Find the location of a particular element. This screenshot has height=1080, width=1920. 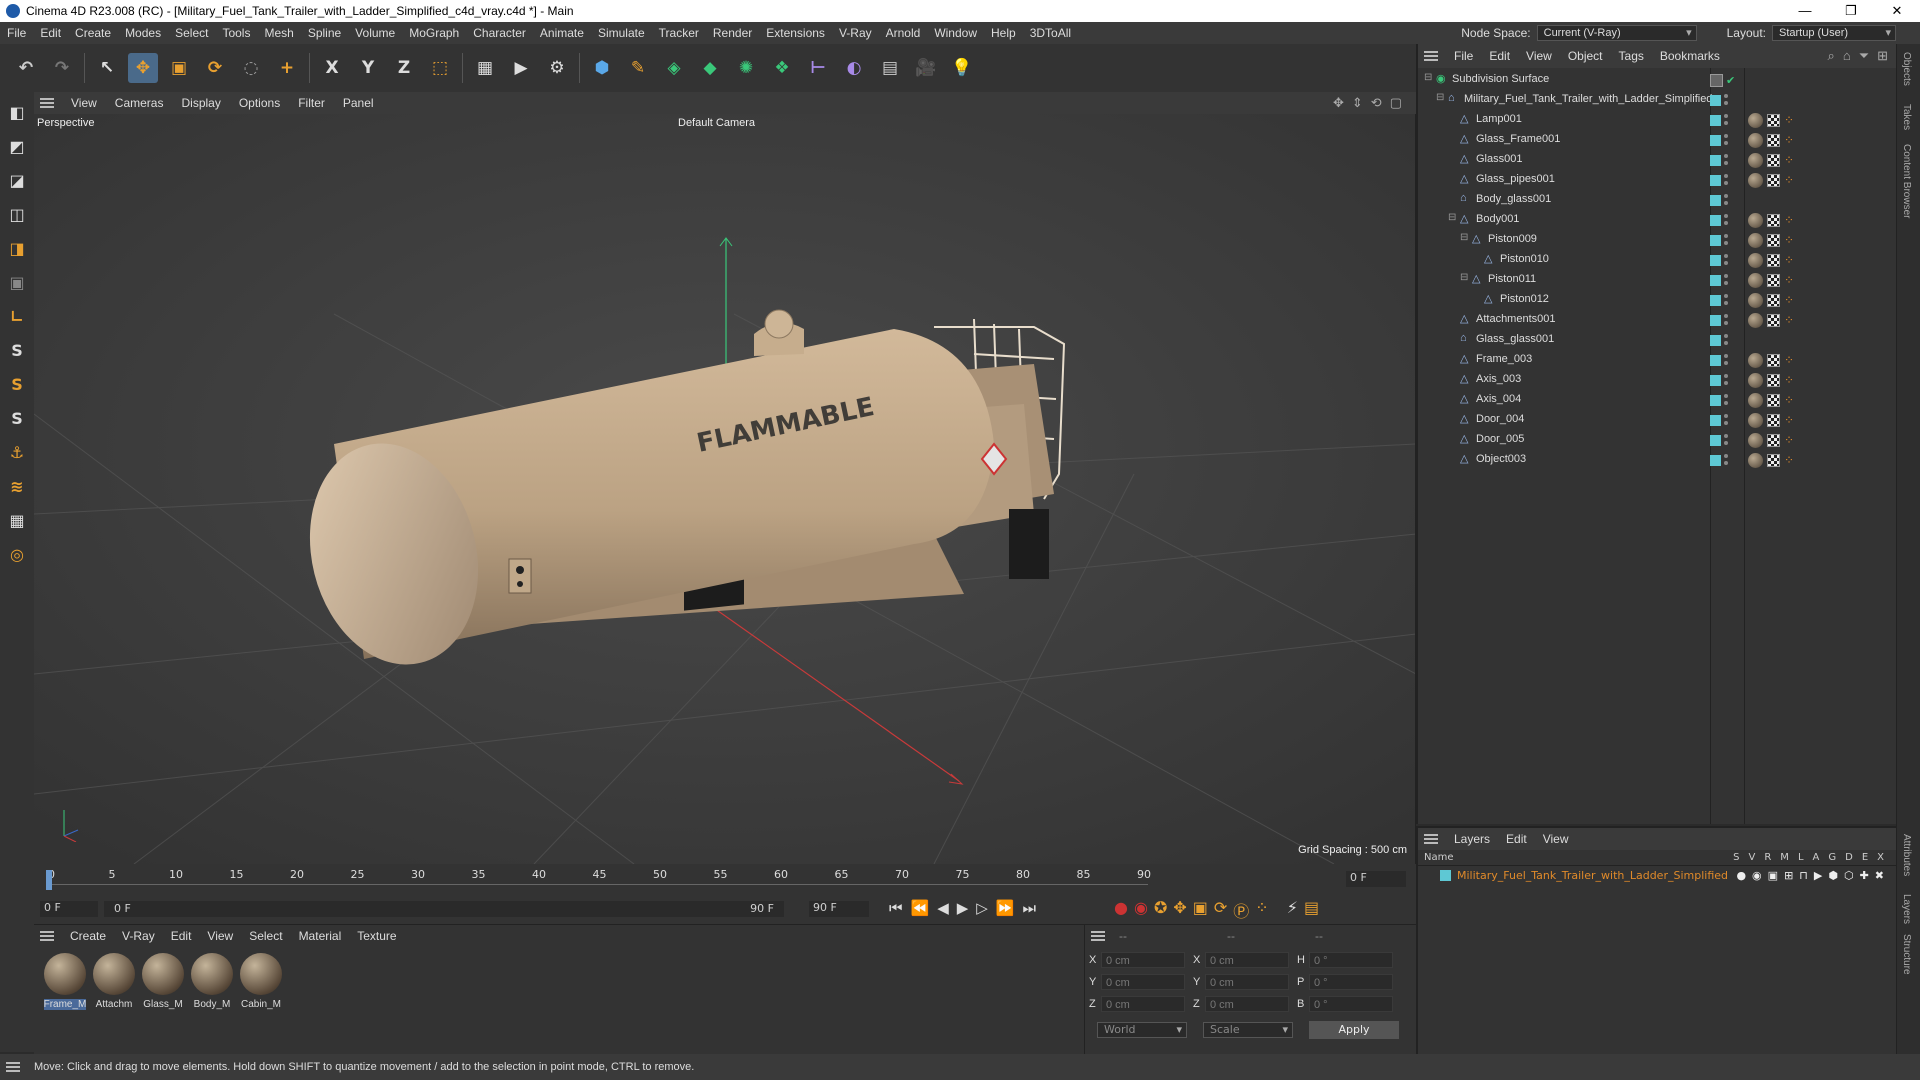

layer-menu-edit: Edit is located at coordinates (1516, 839).